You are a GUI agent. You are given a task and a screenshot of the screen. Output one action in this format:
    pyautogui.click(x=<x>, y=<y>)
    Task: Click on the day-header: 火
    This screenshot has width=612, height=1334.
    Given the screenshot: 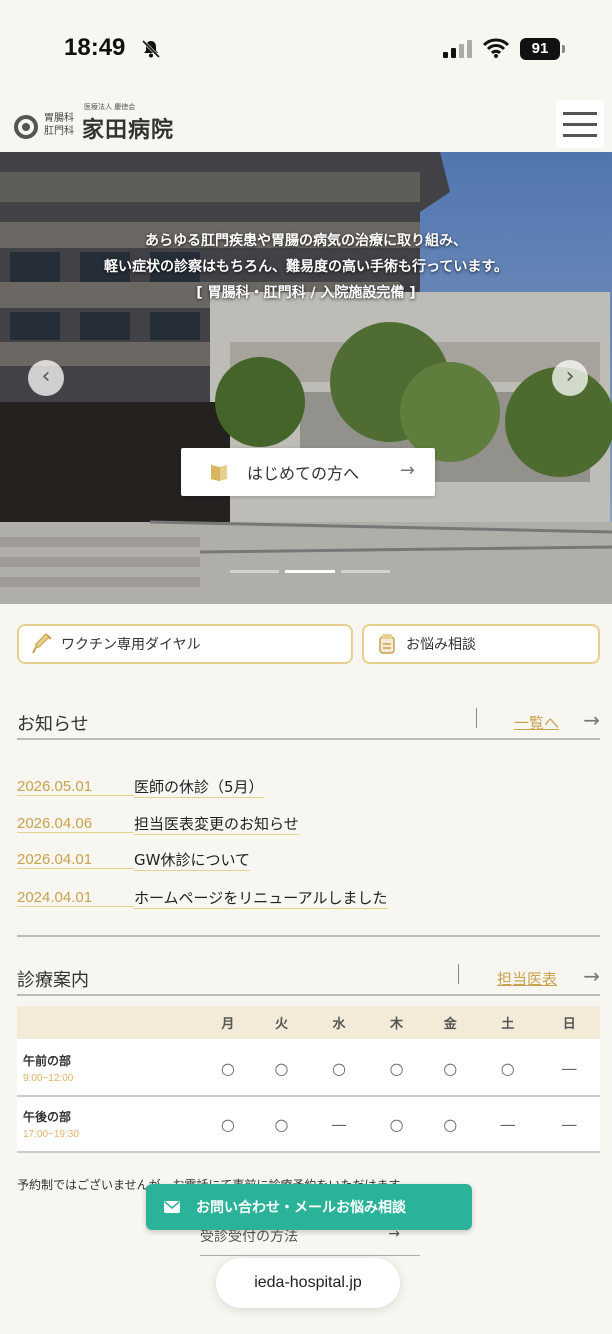 What is the action you would take?
    pyautogui.click(x=281, y=1023)
    